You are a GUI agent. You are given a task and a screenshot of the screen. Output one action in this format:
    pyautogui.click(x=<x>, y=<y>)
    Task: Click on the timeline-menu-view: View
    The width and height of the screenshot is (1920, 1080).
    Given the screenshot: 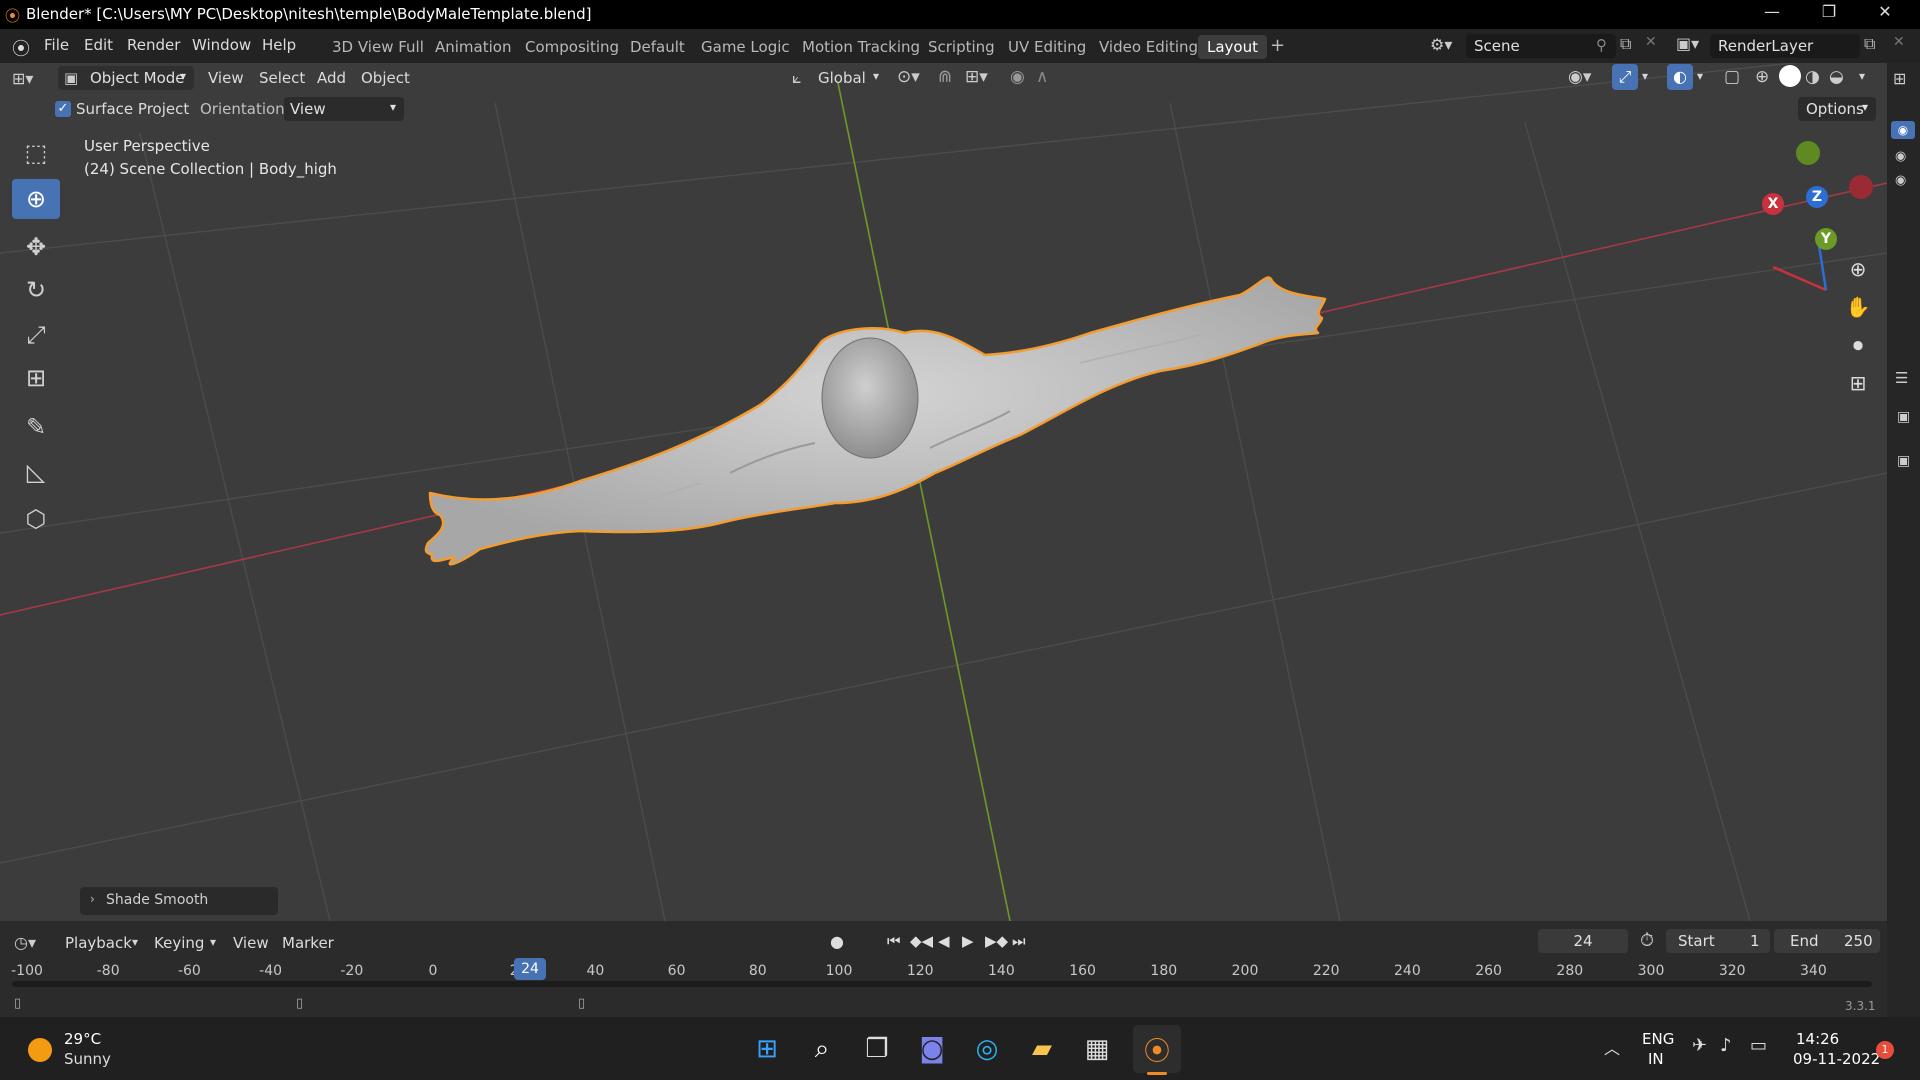 What is the action you would take?
    pyautogui.click(x=251, y=943)
    